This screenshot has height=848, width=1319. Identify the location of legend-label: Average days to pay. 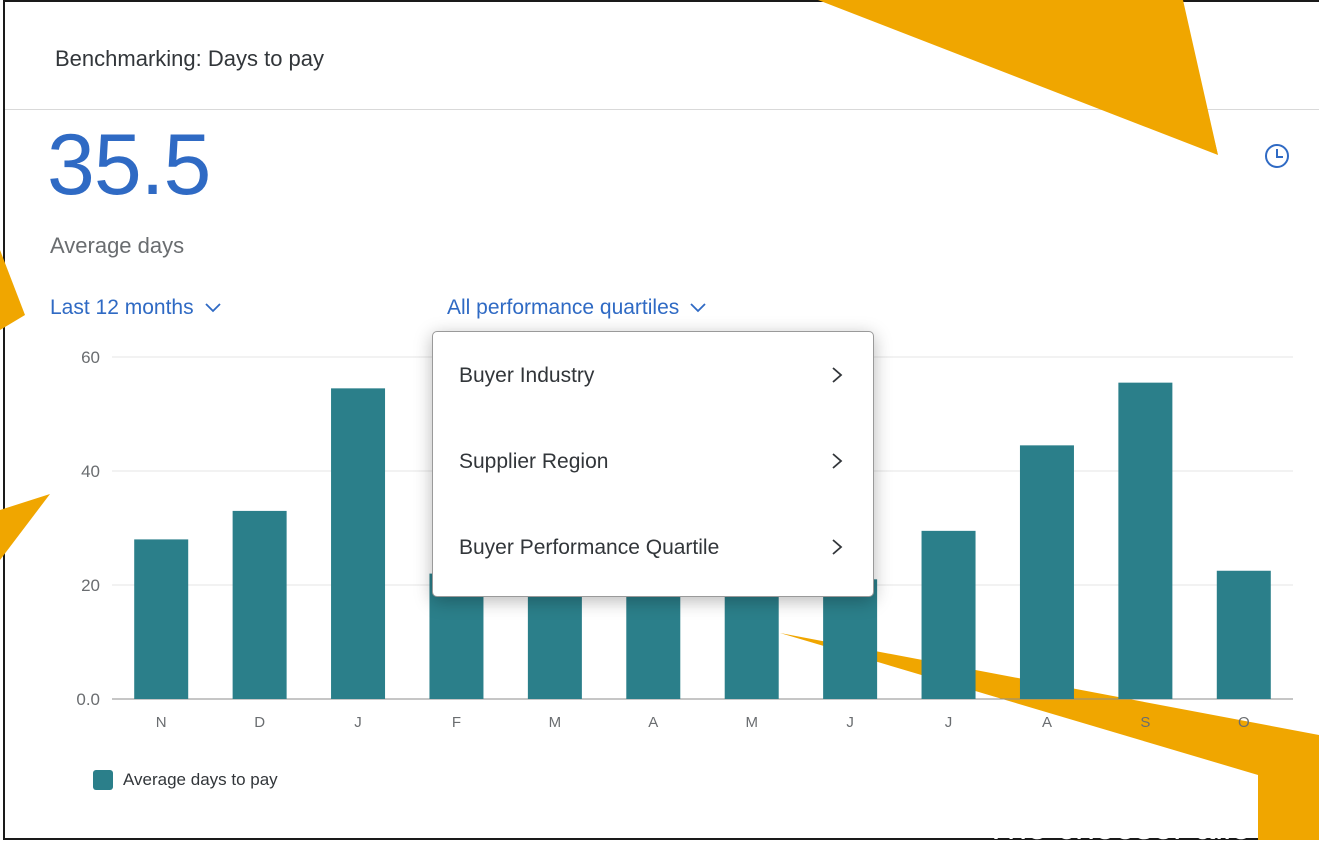
(200, 779).